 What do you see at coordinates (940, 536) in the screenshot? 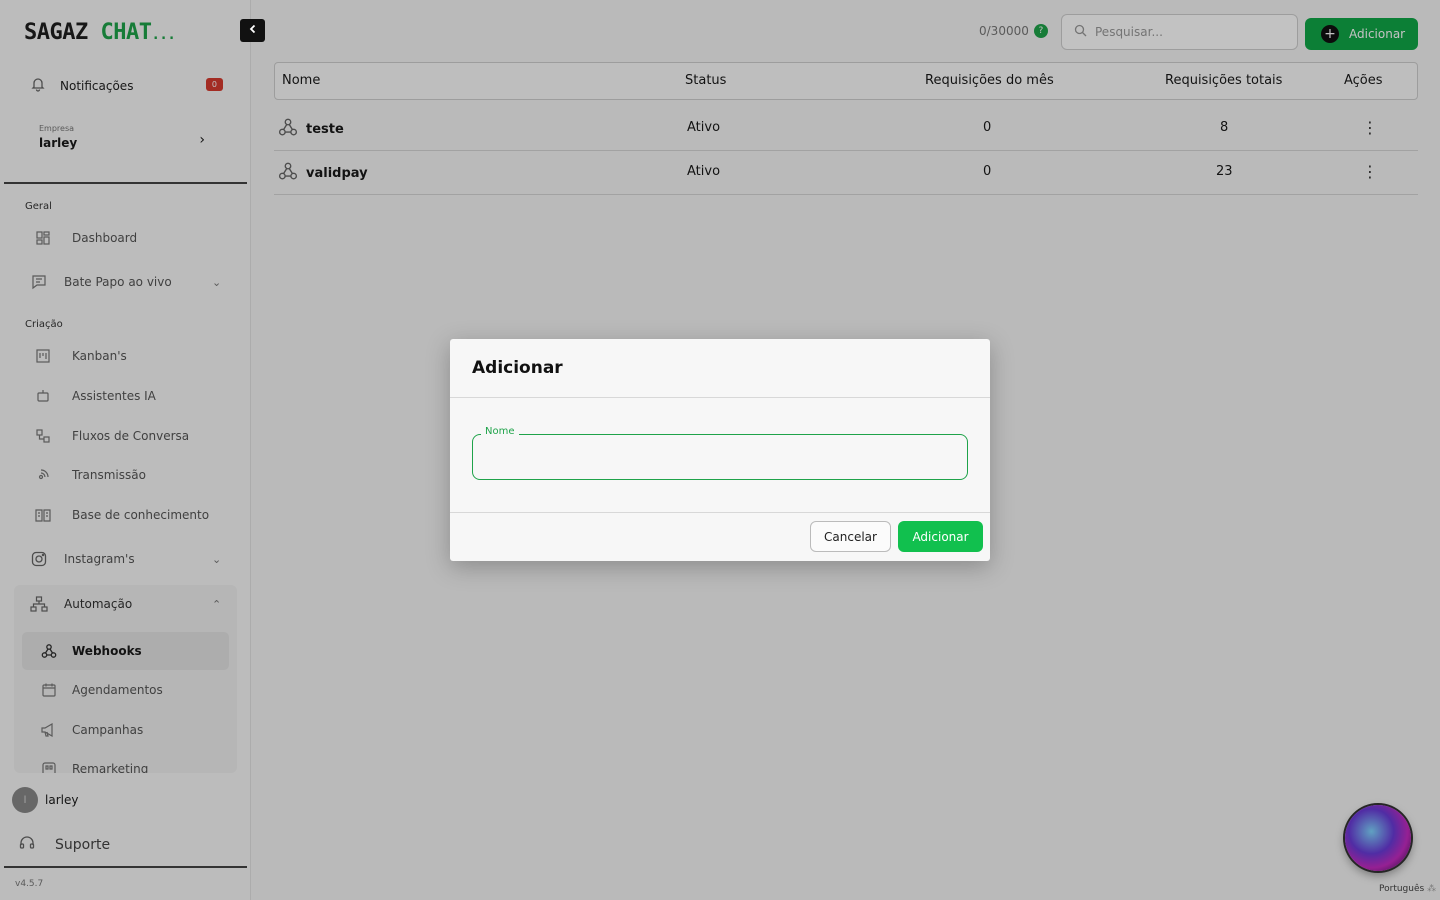
I see `submit-button: Adicionar` at bounding box center [940, 536].